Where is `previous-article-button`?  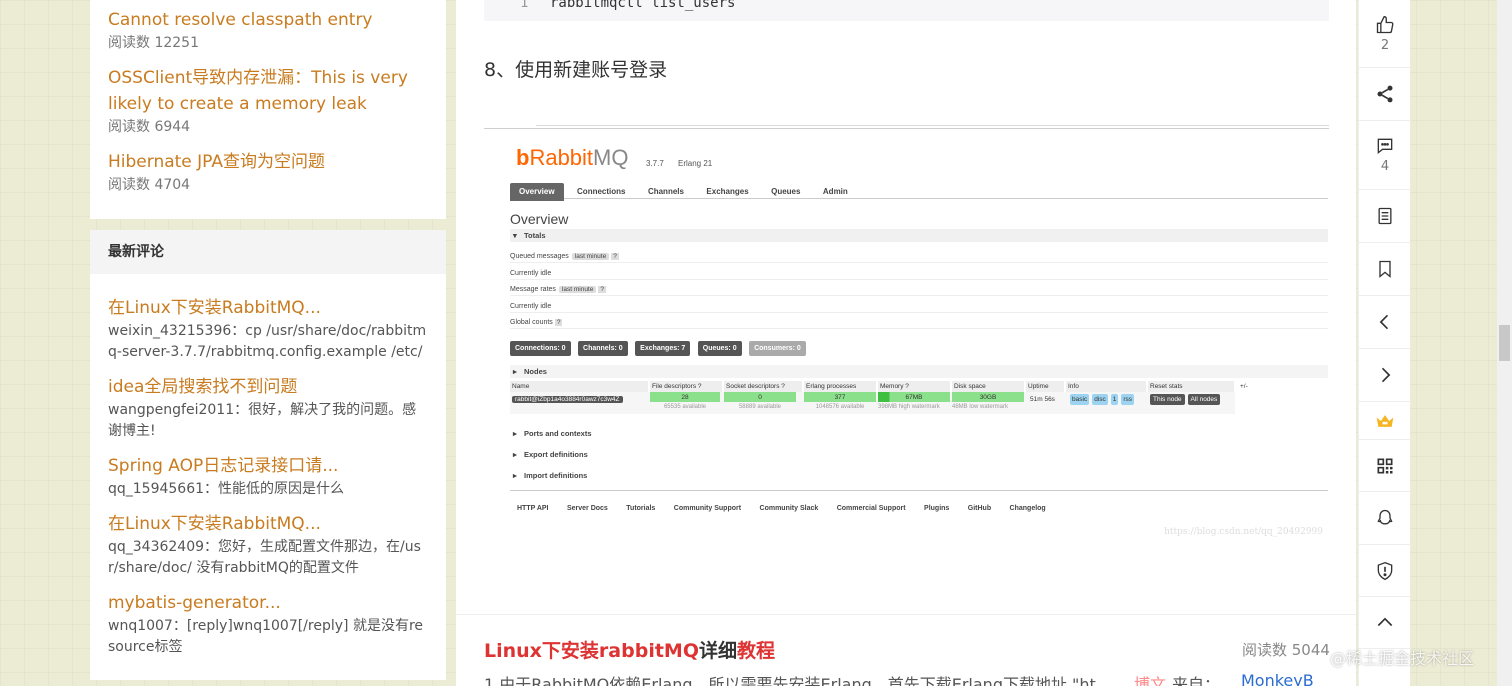
previous-article-button is located at coordinates (1385, 322).